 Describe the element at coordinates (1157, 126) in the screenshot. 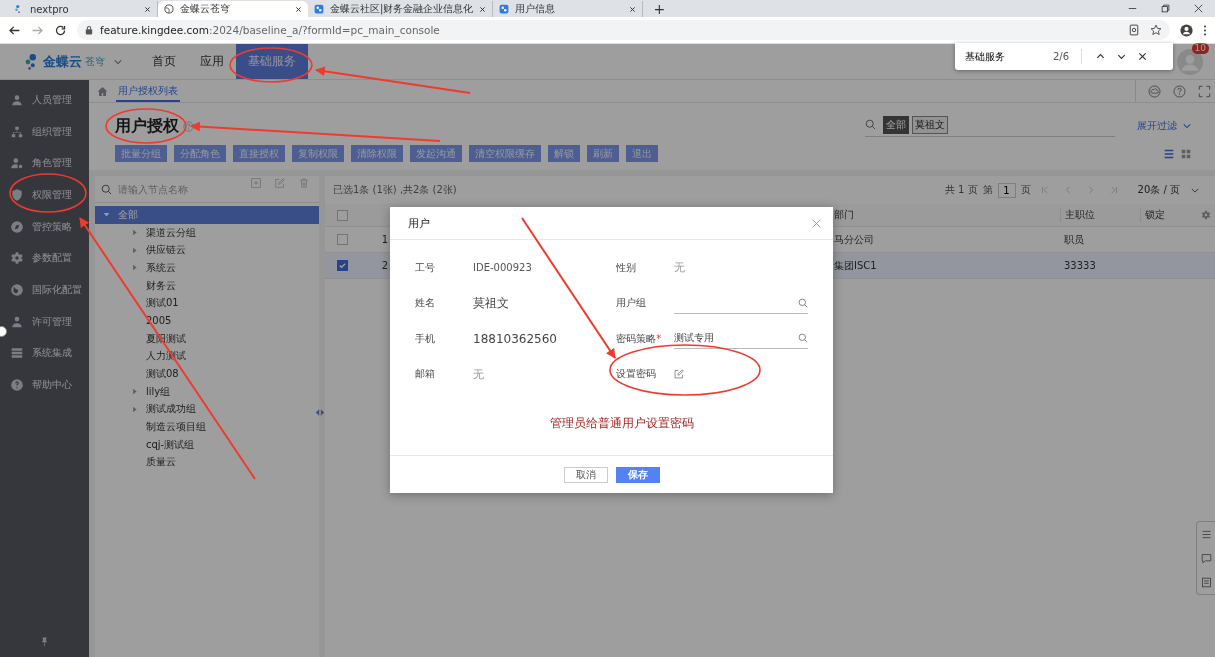

I see `expand-filter-link: 展开过滤` at that location.